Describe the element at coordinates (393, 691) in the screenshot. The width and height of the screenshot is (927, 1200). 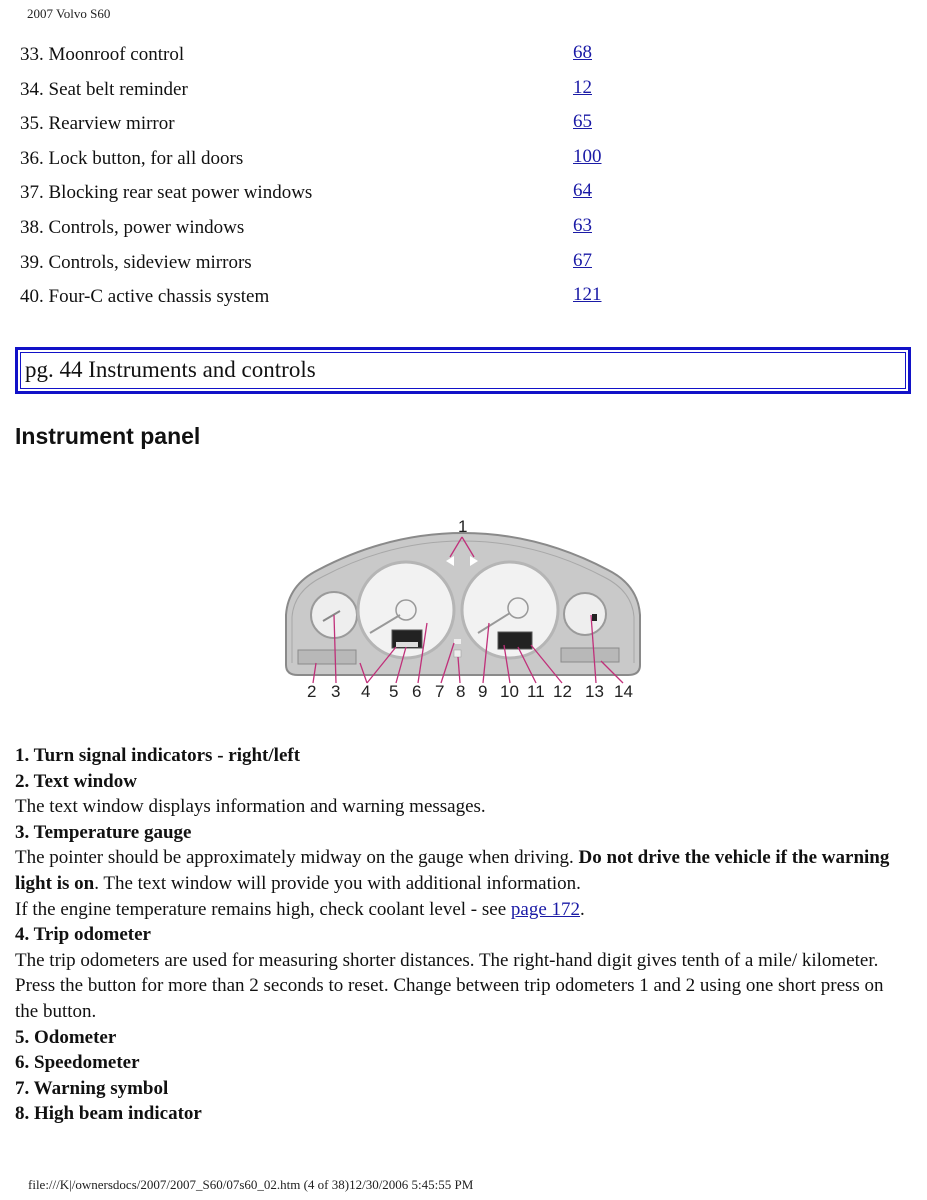
I see `callout-label: 5` at that location.